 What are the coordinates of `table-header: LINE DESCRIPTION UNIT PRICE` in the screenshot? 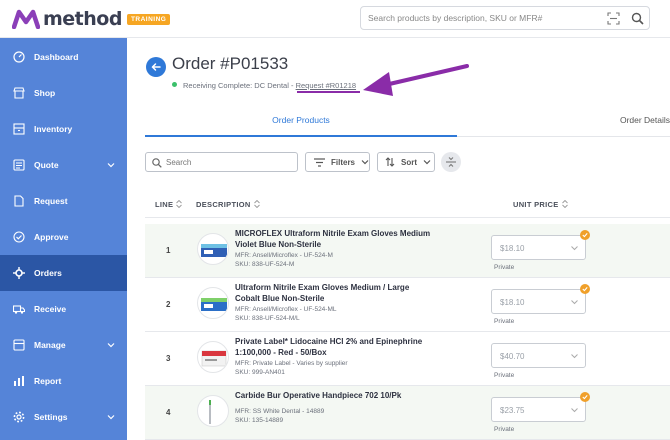 It's located at (407, 204).